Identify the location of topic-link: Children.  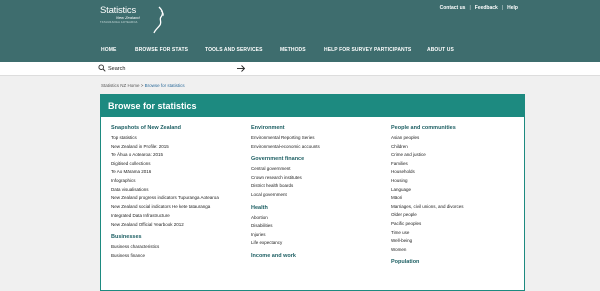
(456, 146).